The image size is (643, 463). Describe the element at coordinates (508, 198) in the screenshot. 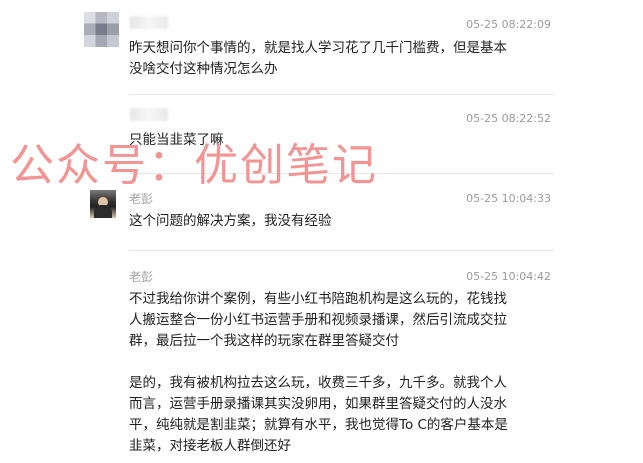

I see `message-time-3: 05-25 10:04:33` at that location.